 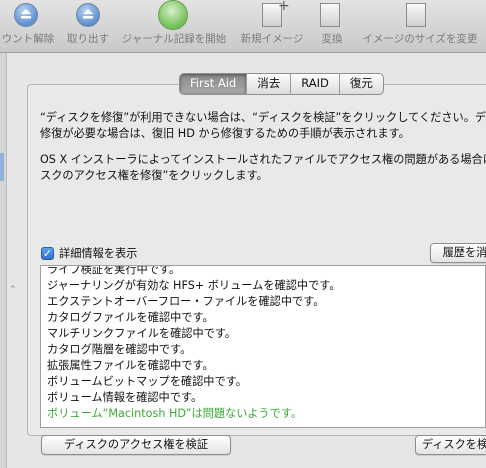 What do you see at coordinates (272, 39) in the screenshot?
I see `toolbar-new-image-label: 新規イメージ` at bounding box center [272, 39].